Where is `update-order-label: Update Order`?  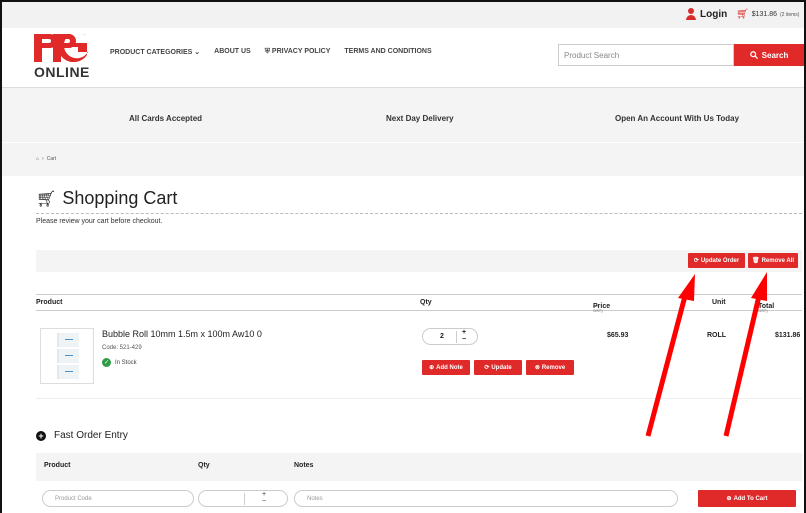 update-order-label: Update Order is located at coordinates (720, 260).